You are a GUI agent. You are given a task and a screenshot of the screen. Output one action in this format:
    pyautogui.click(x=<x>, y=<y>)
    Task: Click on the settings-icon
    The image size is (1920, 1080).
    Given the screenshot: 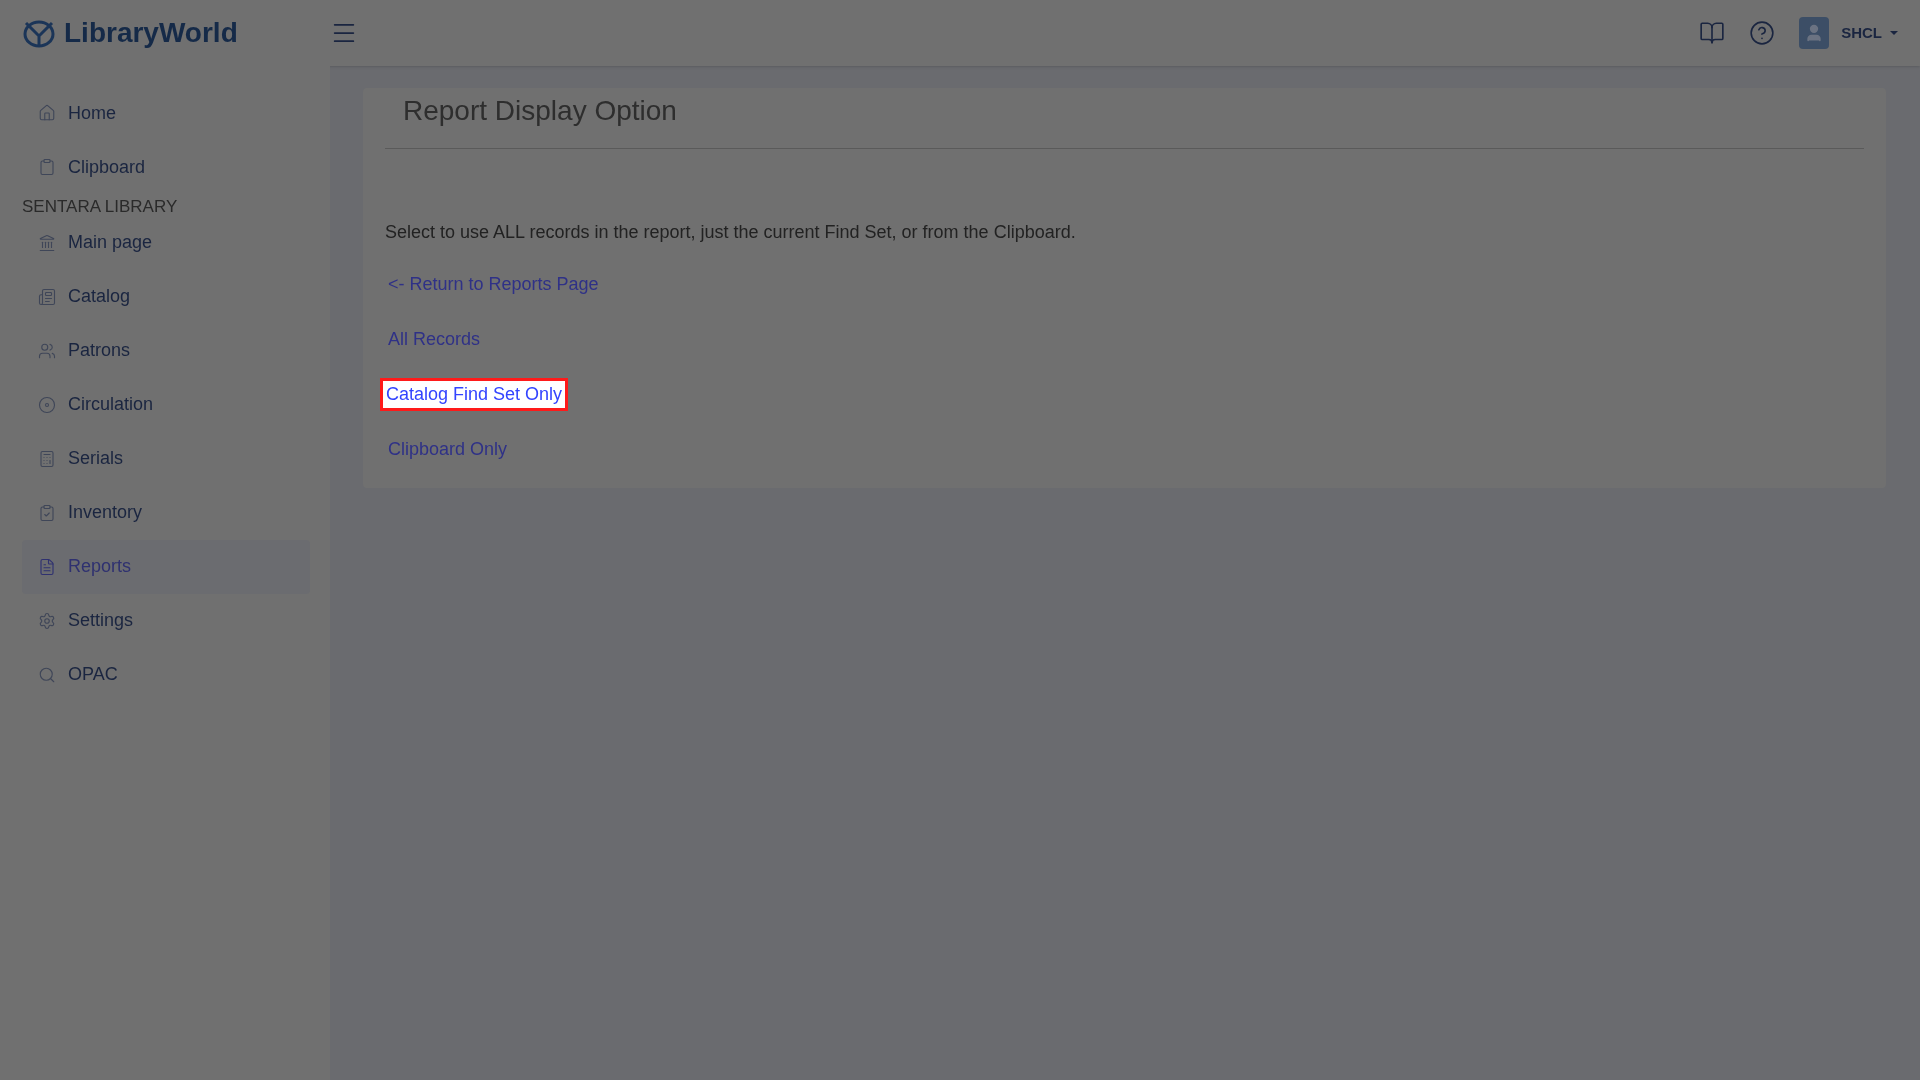 What is the action you would take?
    pyautogui.click(x=47, y=620)
    